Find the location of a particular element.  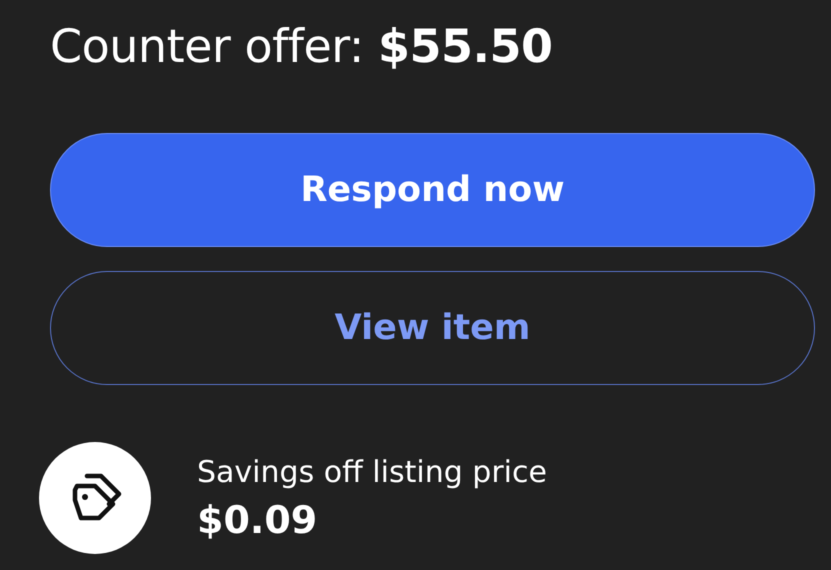

counter-offer-heading: Counter offer: $55.50 is located at coordinates (302, 46).